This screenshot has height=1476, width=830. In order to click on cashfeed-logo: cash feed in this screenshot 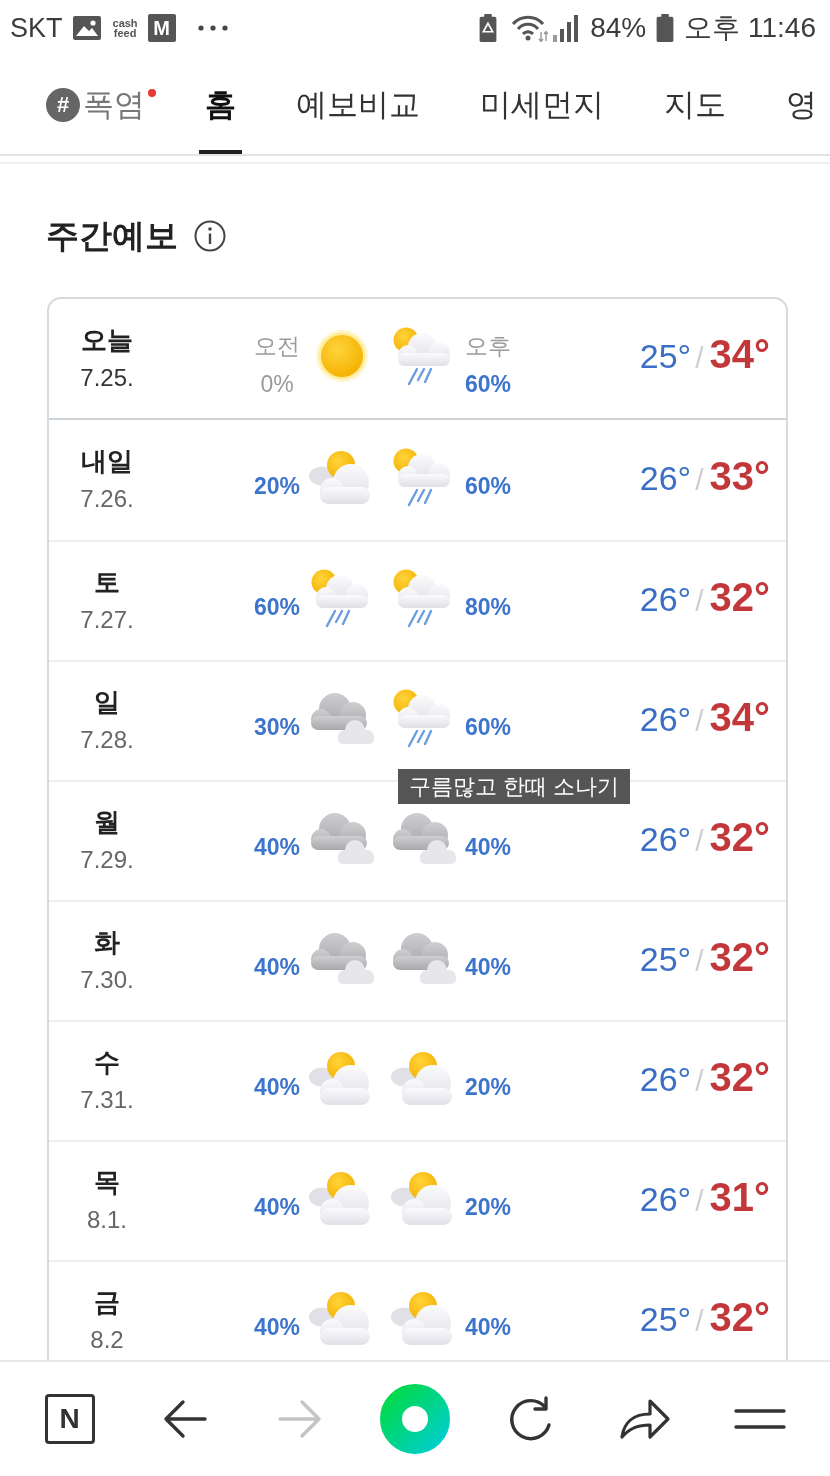, I will do `click(125, 28)`.